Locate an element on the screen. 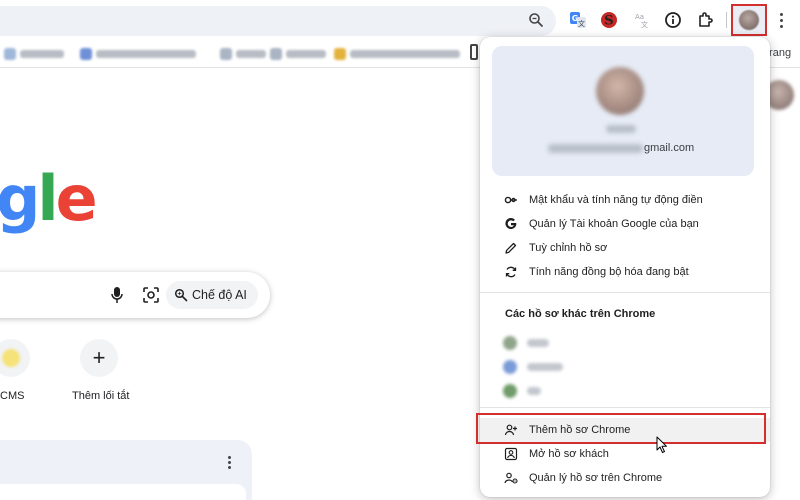 The image size is (800, 500). menu-item-label: Quản lý hồ sơ trên Chrome is located at coordinates (596, 478).